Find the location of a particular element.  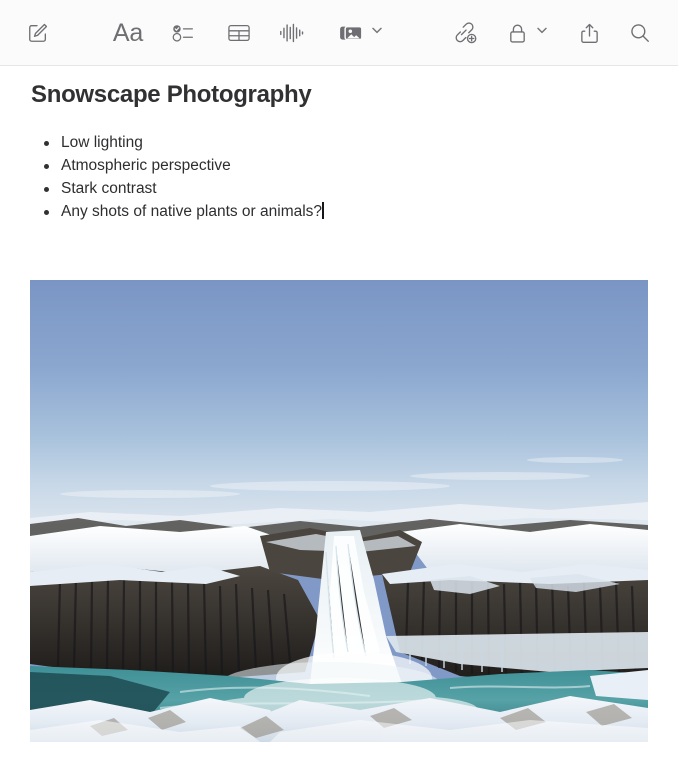

insert-table-button is located at coordinates (239, 33).